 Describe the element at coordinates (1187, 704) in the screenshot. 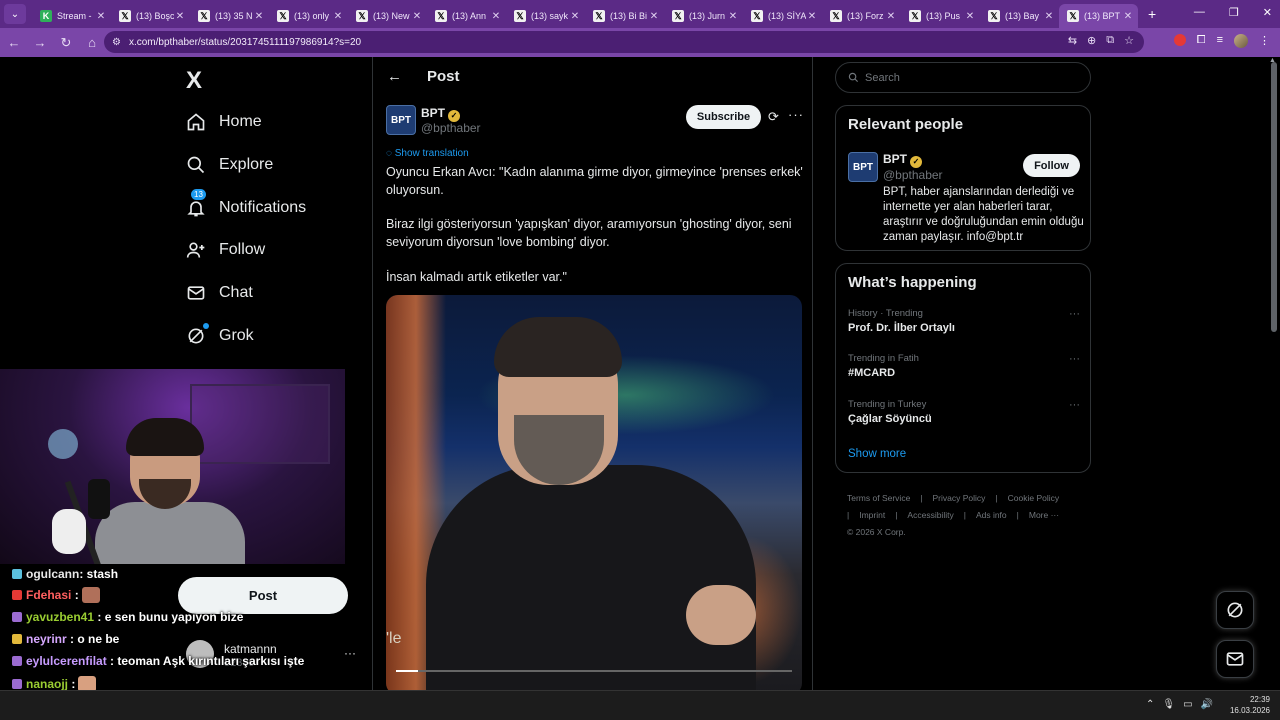

I see `network-icon: ▭` at that location.